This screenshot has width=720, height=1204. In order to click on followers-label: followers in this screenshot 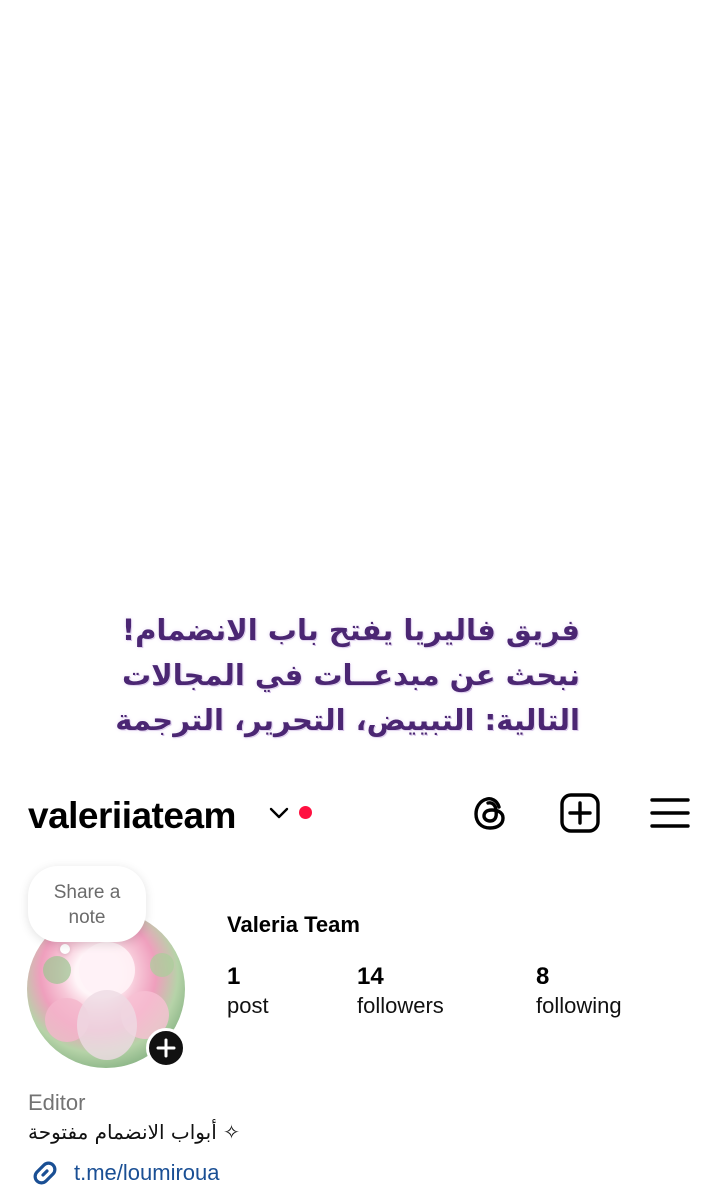, I will do `click(400, 1005)`.